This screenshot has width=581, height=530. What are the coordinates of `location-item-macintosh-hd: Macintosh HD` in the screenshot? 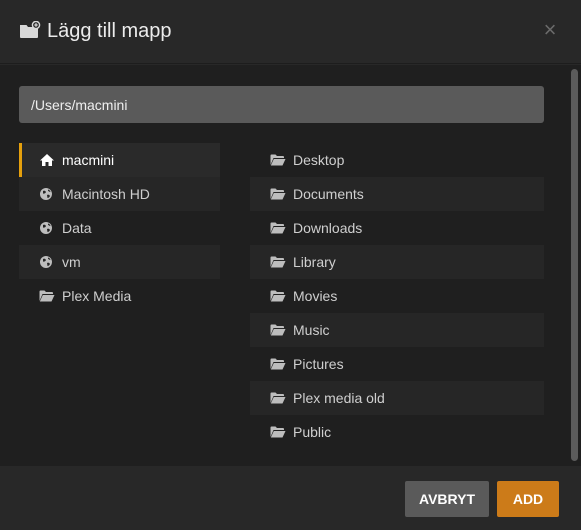 It's located at (119, 194).